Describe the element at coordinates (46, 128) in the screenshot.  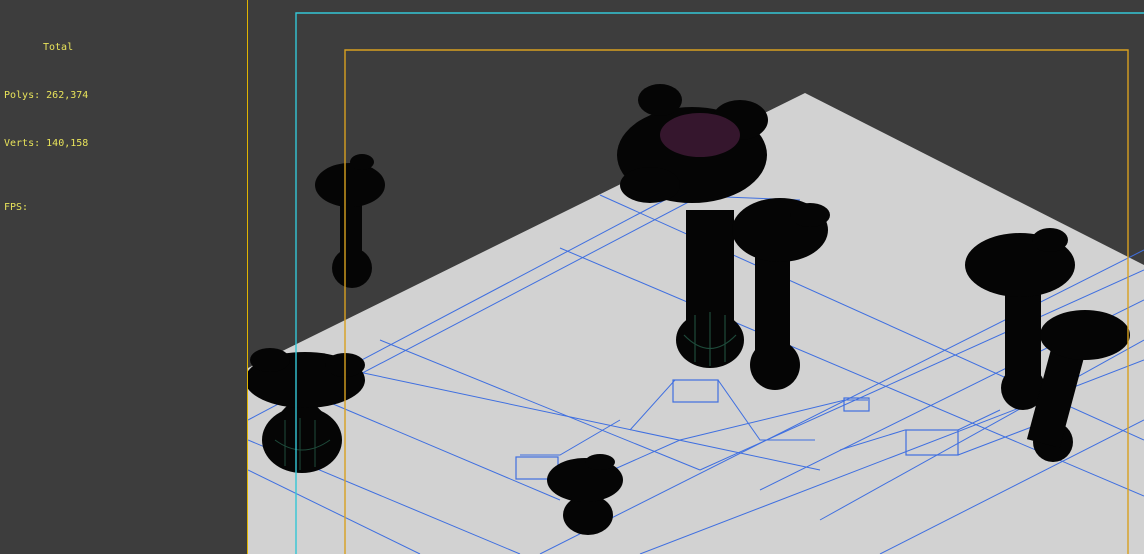
I see `viewport-statistics: Total Polys: 262,374 Verts: 140,158 FPS:` at that location.